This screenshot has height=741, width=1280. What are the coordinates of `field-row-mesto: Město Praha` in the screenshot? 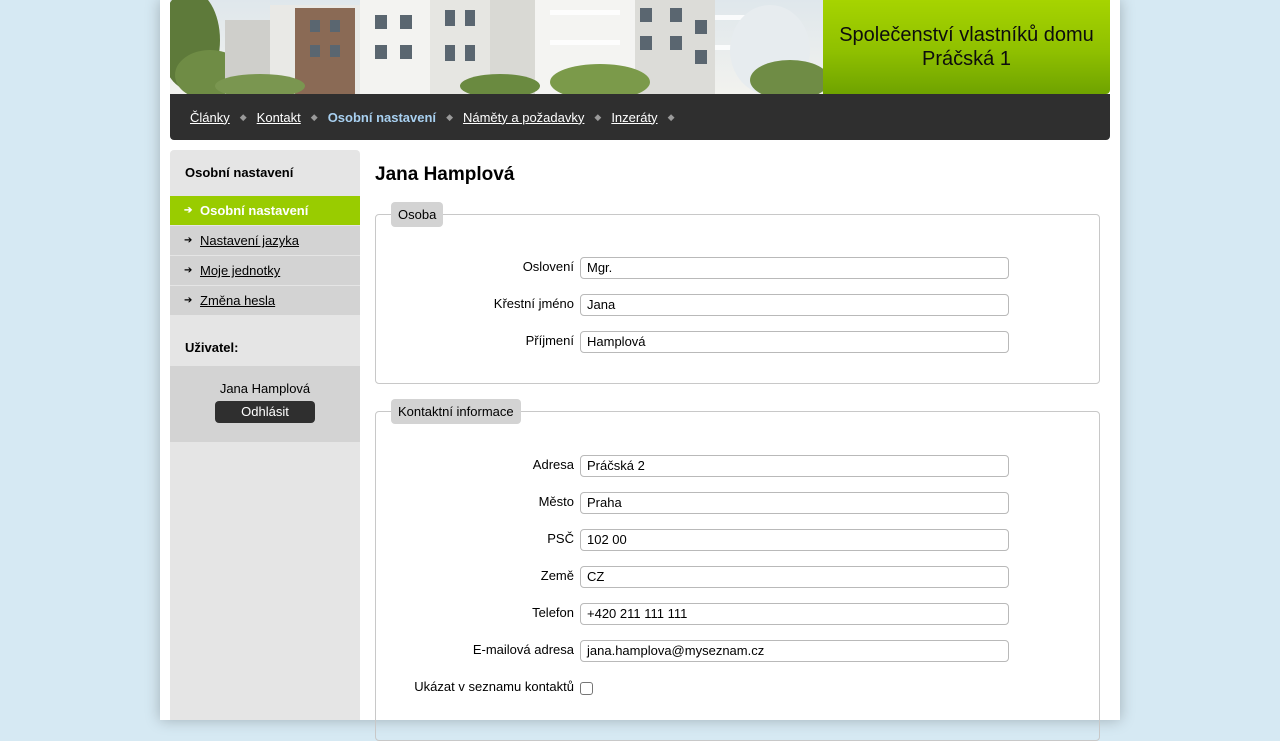 It's located at (738, 503).